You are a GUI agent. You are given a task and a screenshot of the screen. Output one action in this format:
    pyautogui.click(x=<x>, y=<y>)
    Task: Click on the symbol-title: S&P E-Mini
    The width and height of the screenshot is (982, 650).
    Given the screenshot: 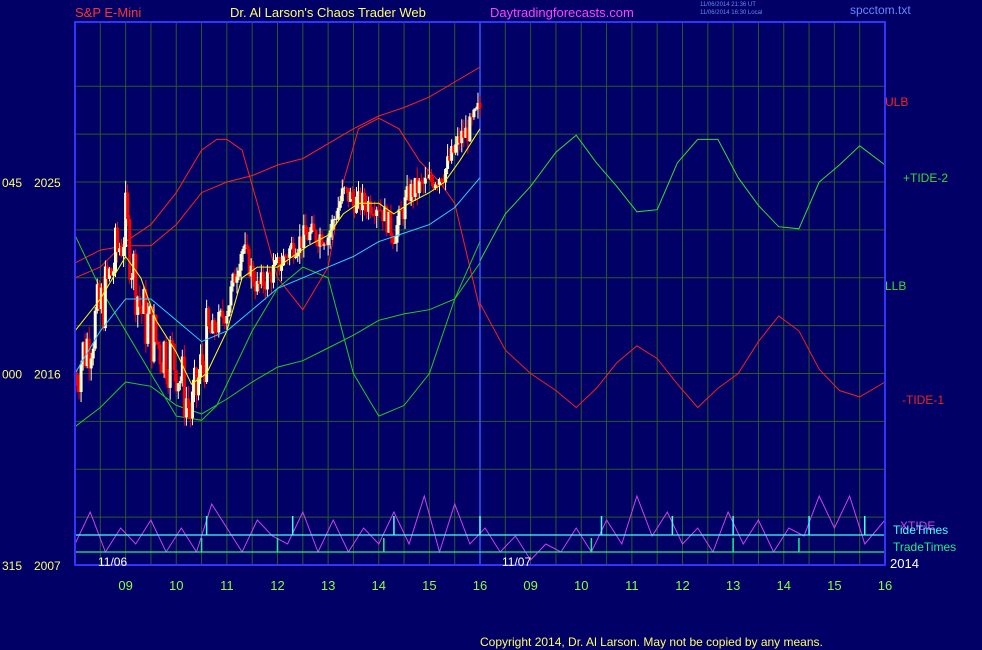 What is the action you would take?
    pyautogui.click(x=108, y=12)
    